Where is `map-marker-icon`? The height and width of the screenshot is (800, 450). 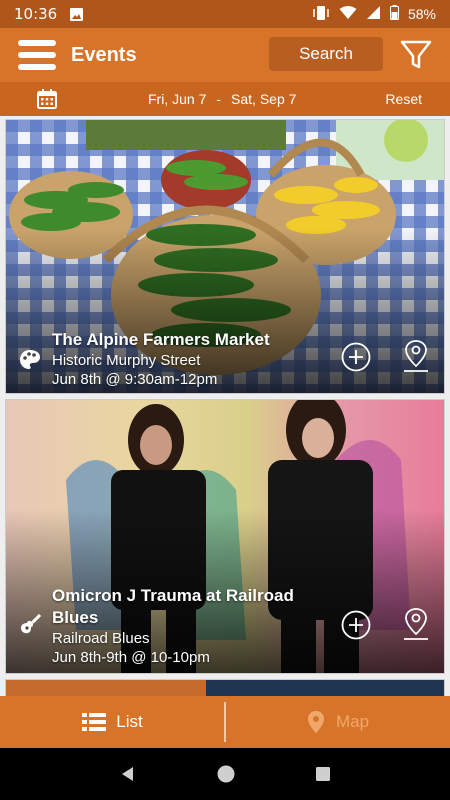 map-marker-icon is located at coordinates (315, 722).